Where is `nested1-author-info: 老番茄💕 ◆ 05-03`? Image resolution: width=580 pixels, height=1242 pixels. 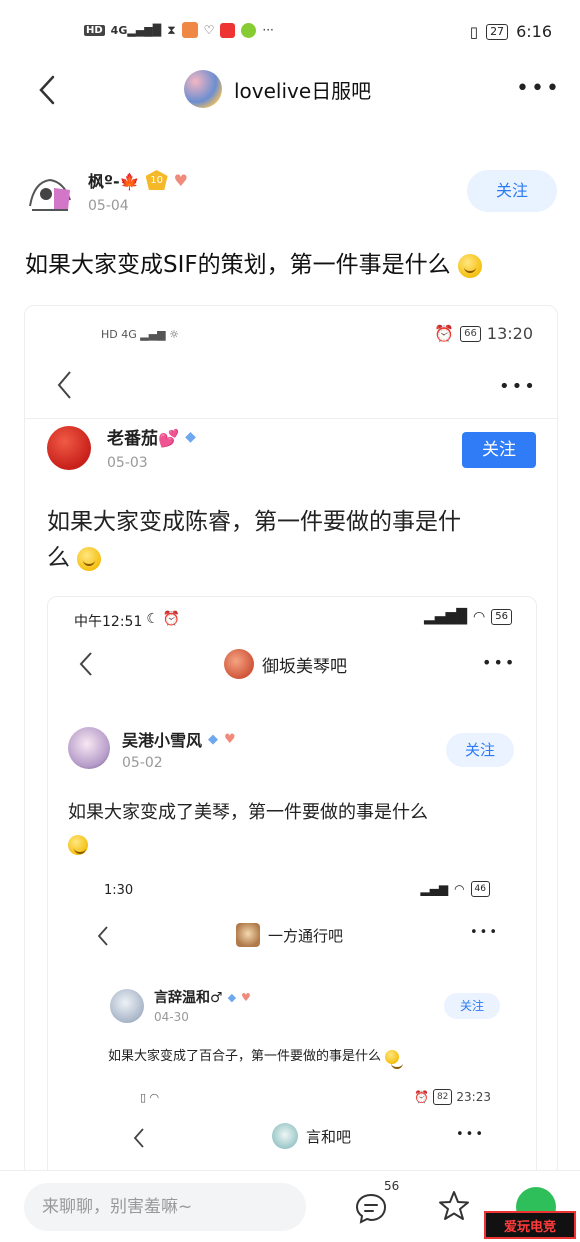
nested1-author-info: 老番茄💕 ◆ 05-03 is located at coordinates (151, 448).